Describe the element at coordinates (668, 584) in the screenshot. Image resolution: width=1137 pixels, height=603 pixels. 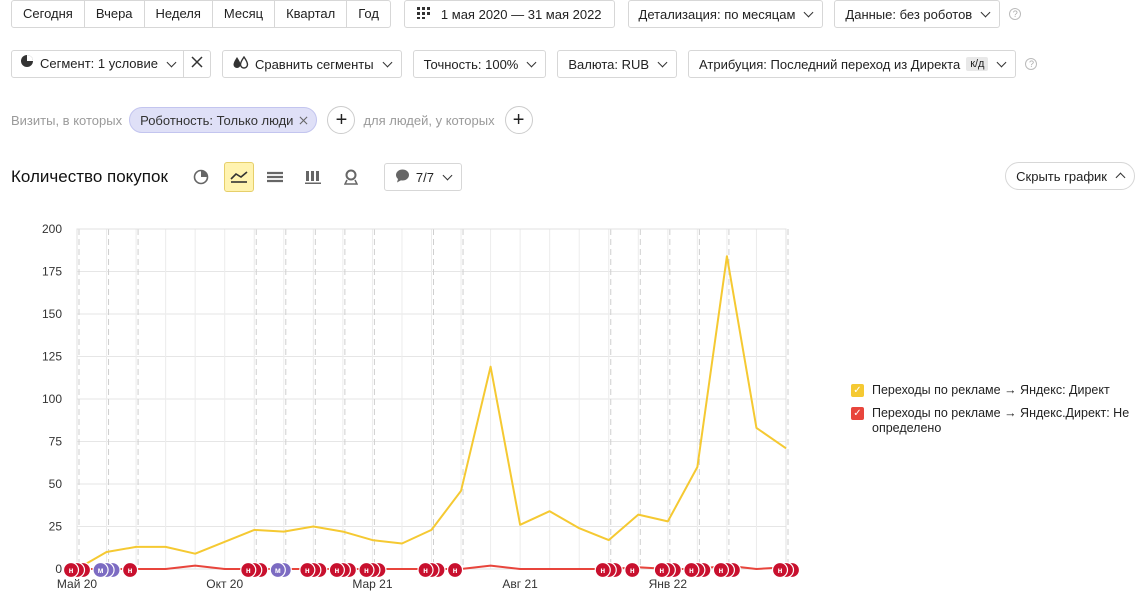
I see `x-tick-label: Янв 22` at that location.